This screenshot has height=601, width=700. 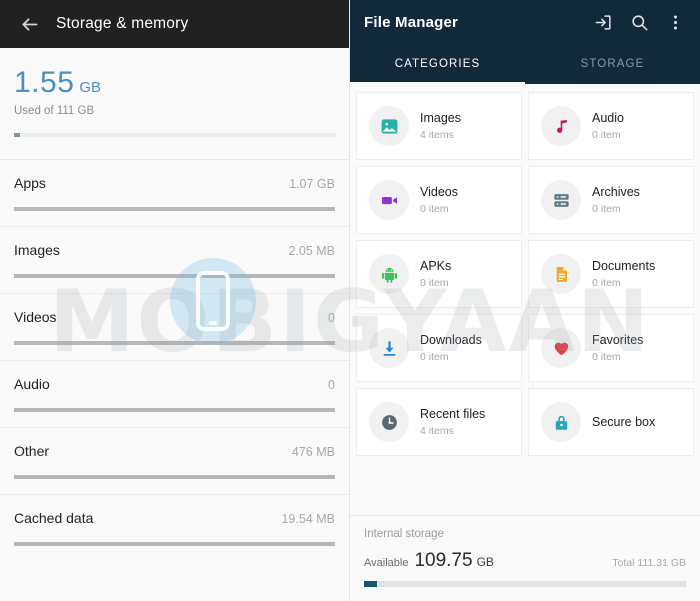 I want to click on total-storage-bar, so click(x=175, y=135).